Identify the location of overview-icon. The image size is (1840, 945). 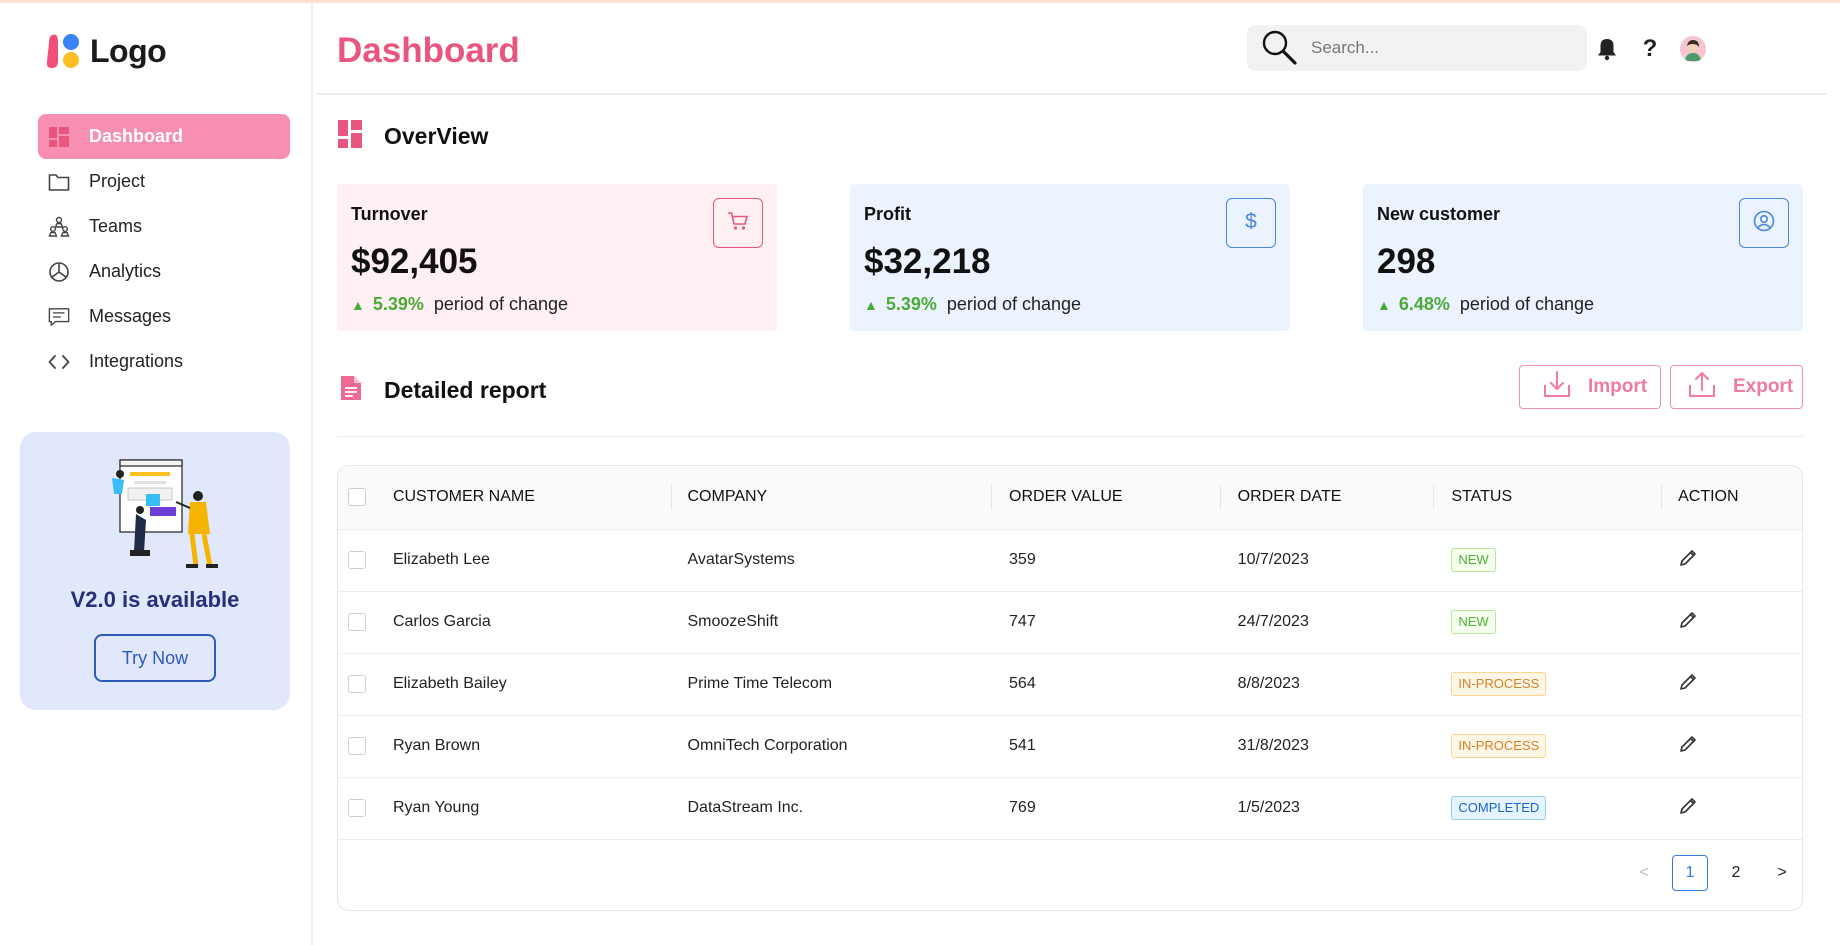
(350, 136).